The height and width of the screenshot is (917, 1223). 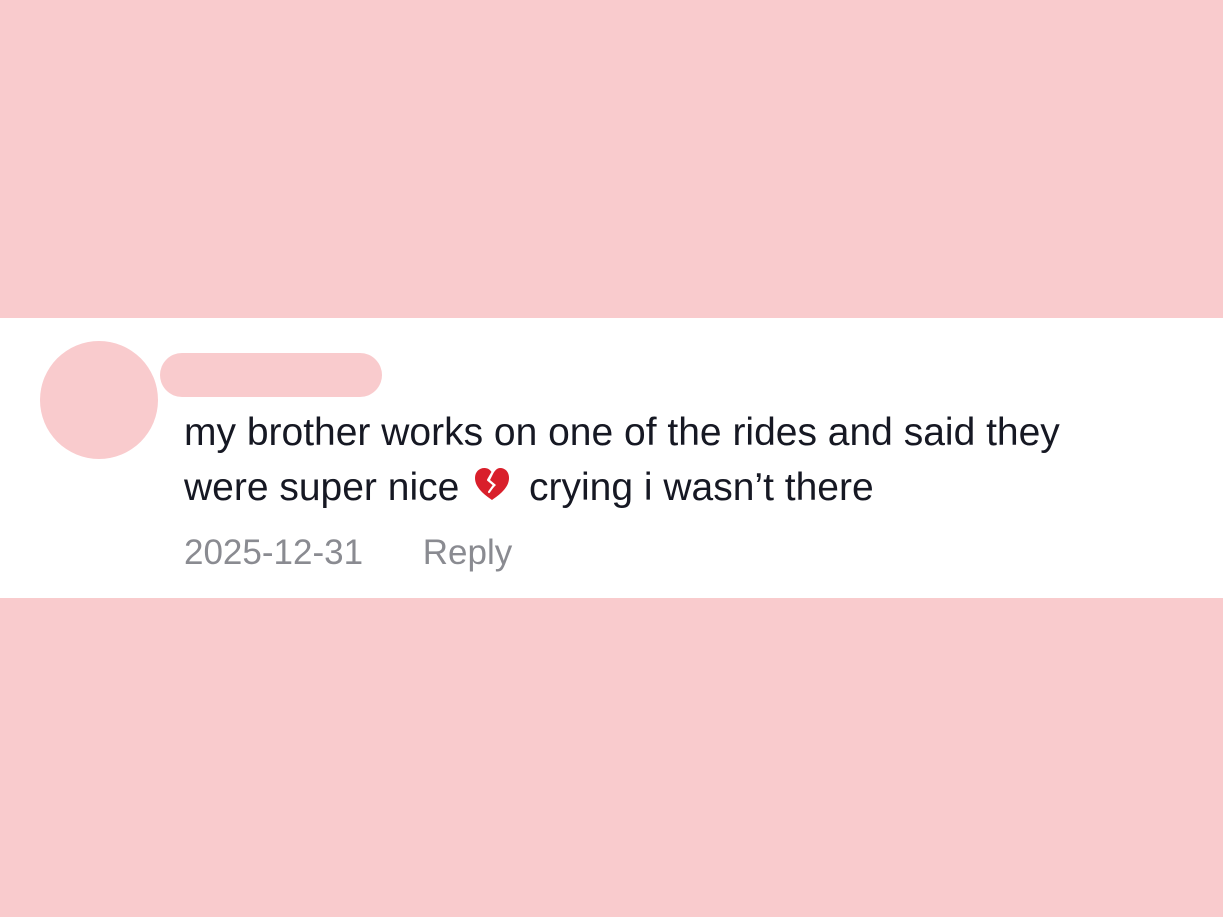 I want to click on avatar, so click(x=99, y=400).